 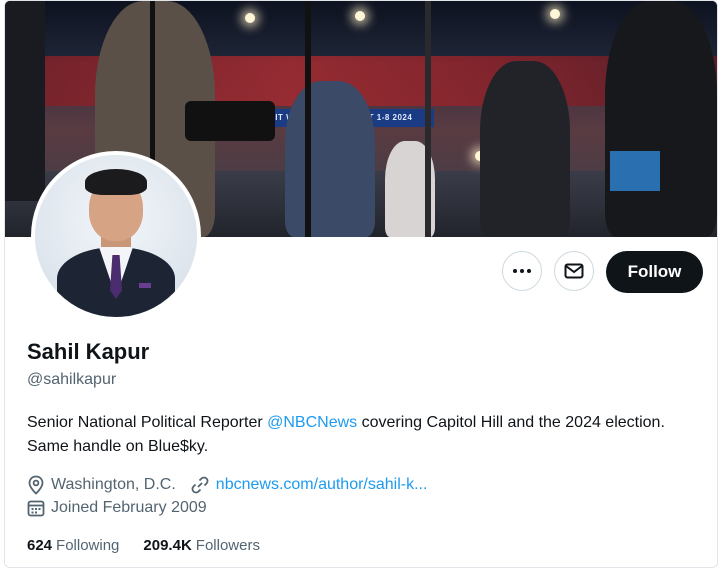 What do you see at coordinates (116, 236) in the screenshot?
I see `profile-avatar` at bounding box center [116, 236].